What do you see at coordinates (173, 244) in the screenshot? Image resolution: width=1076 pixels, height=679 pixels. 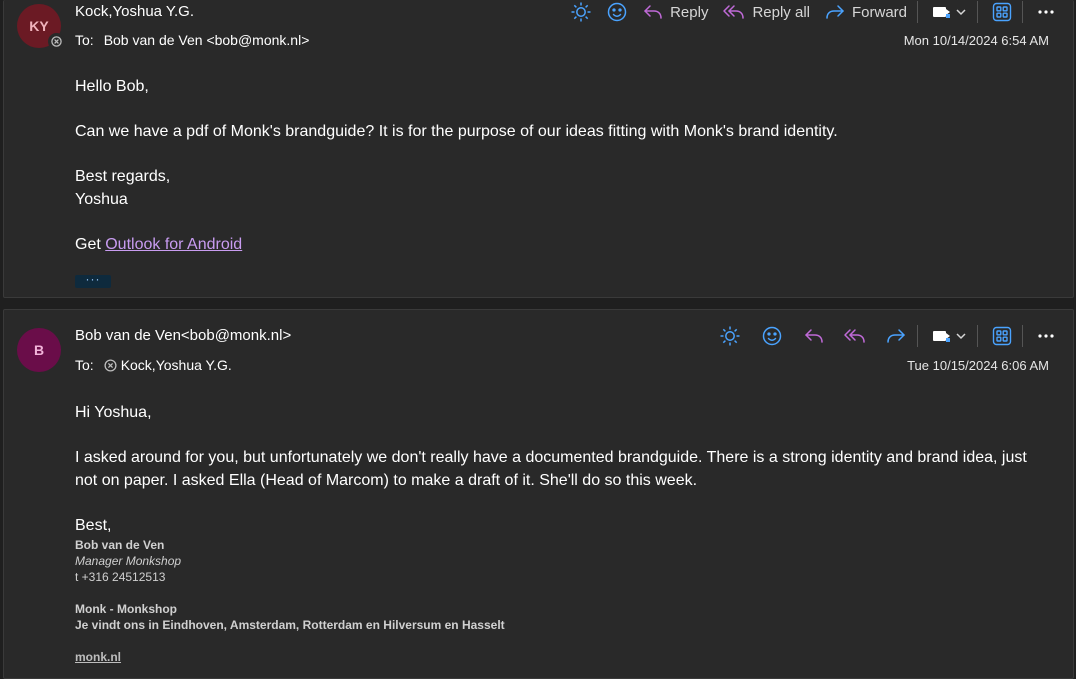 I see `outlook-android-link: Outlook for Android` at bounding box center [173, 244].